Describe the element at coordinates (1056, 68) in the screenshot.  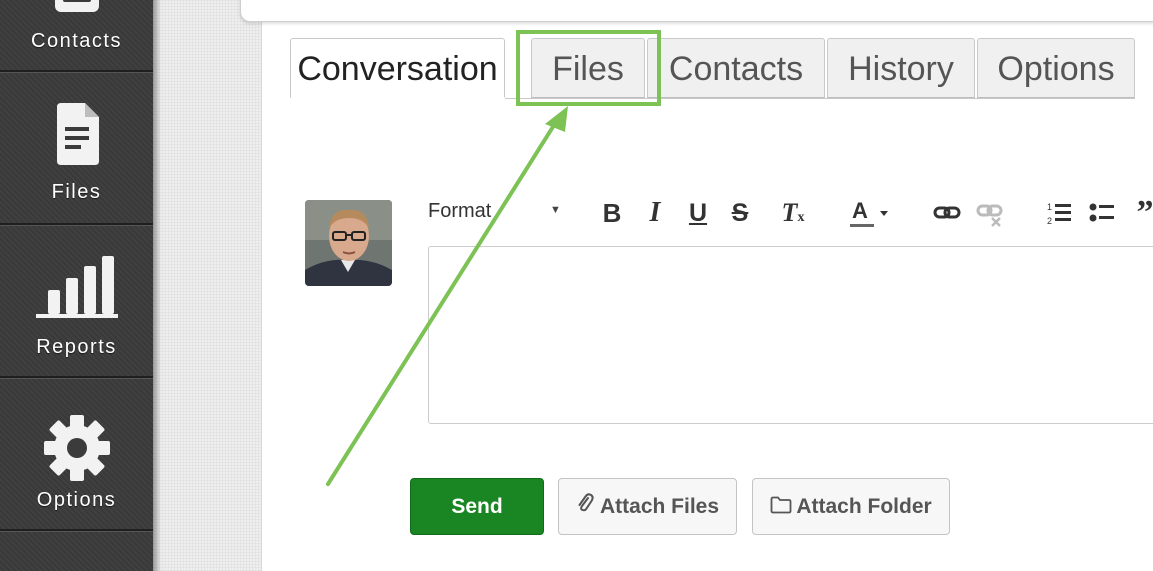
I see `tab-options: Options` at that location.